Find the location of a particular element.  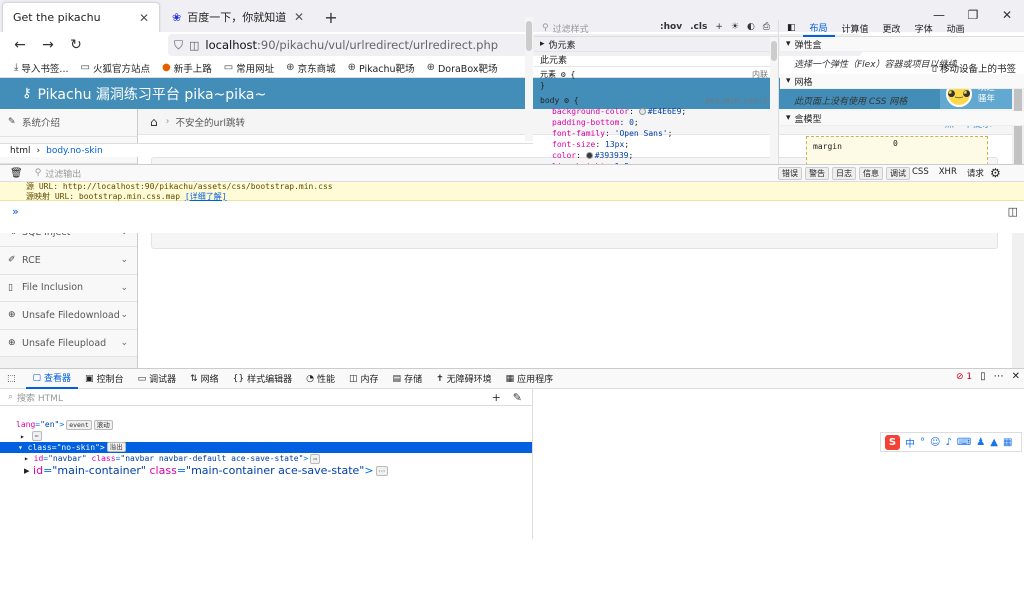

split-console-icon: ◫ is located at coordinates (1013, 211).